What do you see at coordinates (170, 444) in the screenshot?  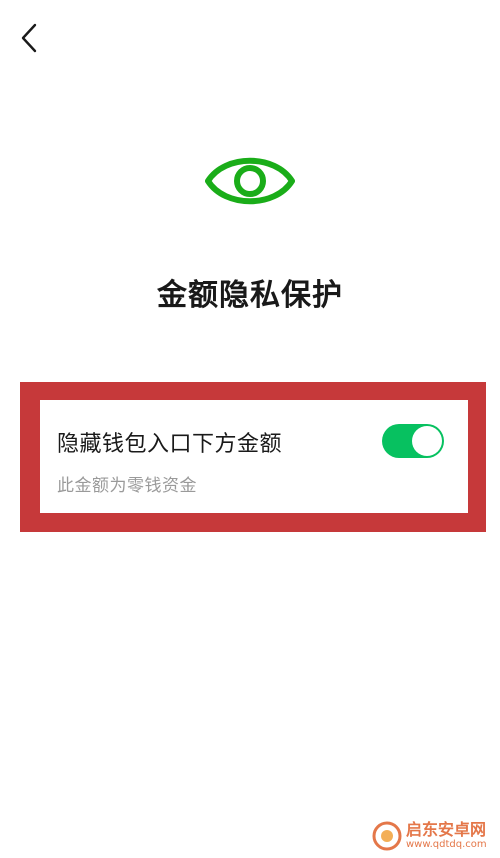 I see `setting-title: 隐藏钱包入口下方金额` at bounding box center [170, 444].